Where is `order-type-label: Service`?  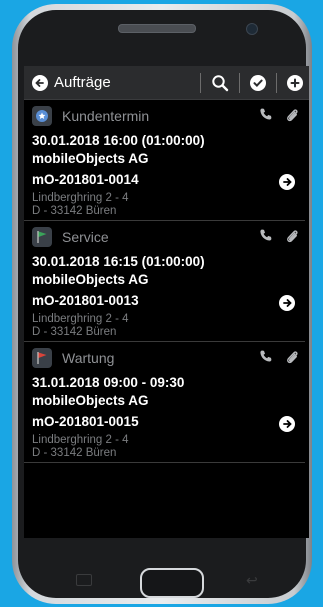
order-type-label: Service is located at coordinates (85, 237).